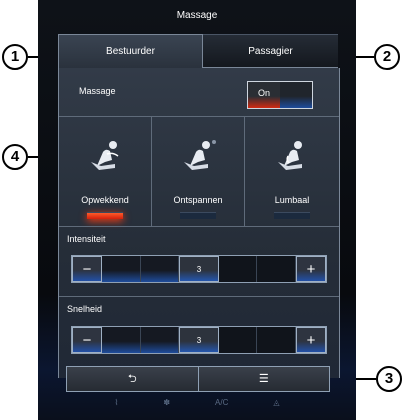  I want to click on mode-opwekkend-indicator, so click(105, 215).